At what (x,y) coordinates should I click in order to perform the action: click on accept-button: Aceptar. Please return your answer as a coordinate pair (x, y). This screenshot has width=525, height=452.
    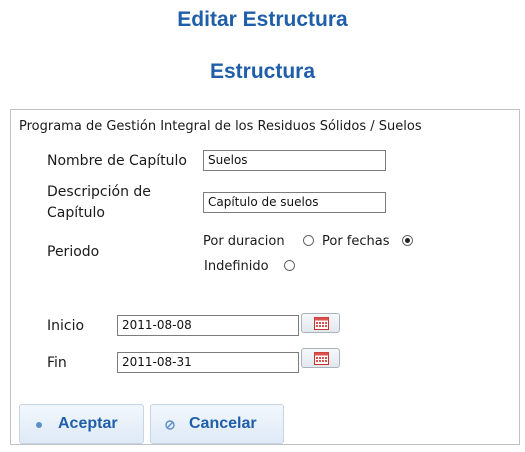
    Looking at the image, I should click on (81, 424).